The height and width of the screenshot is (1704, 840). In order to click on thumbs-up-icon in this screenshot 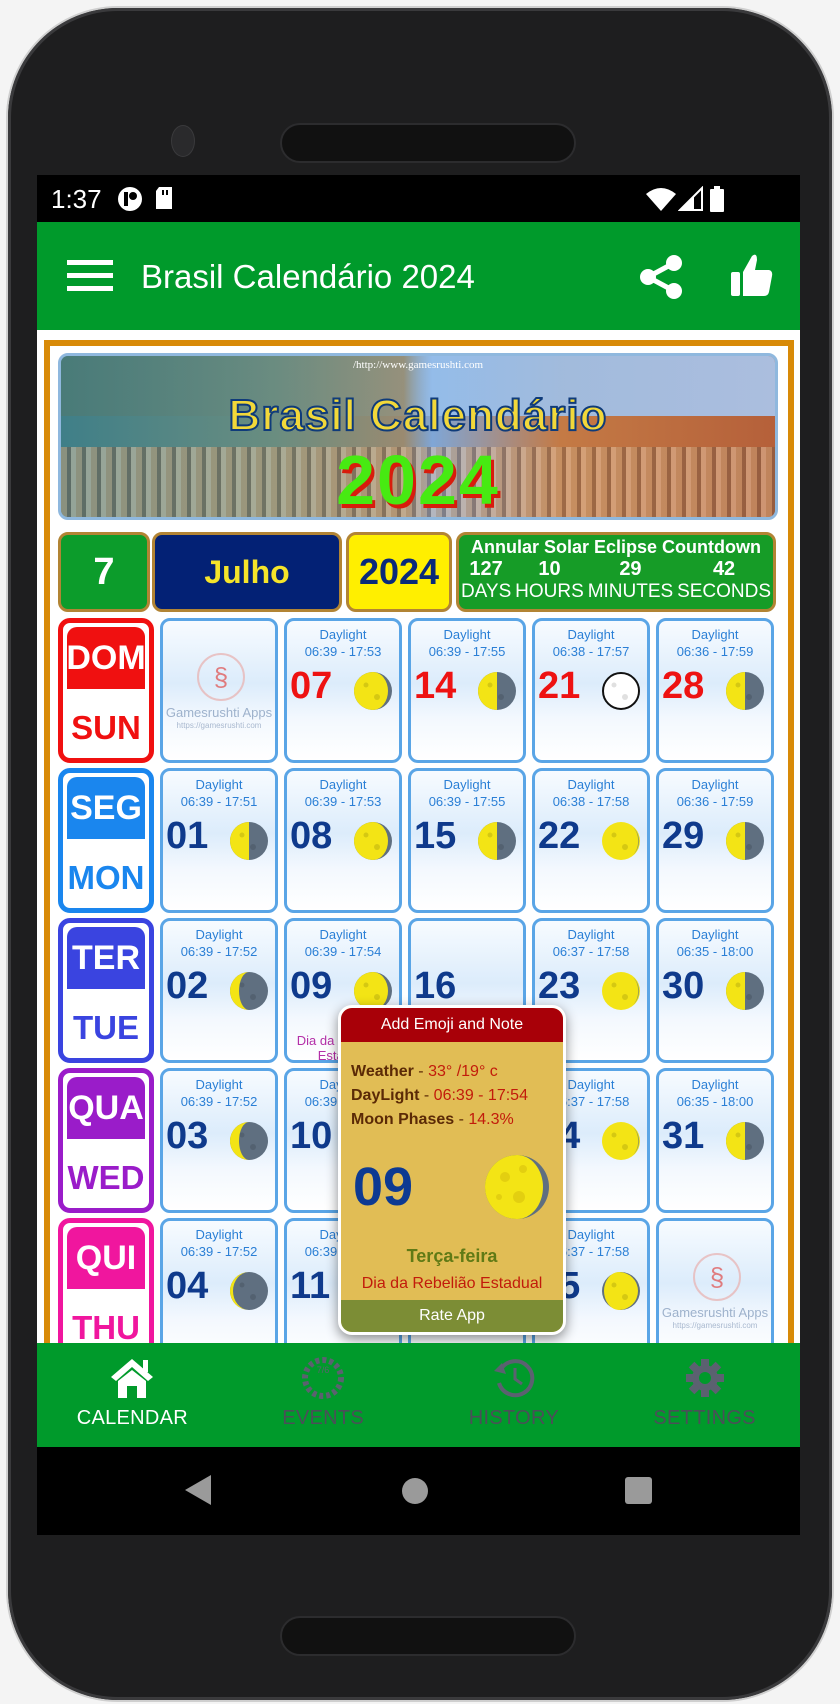, I will do `click(752, 275)`.